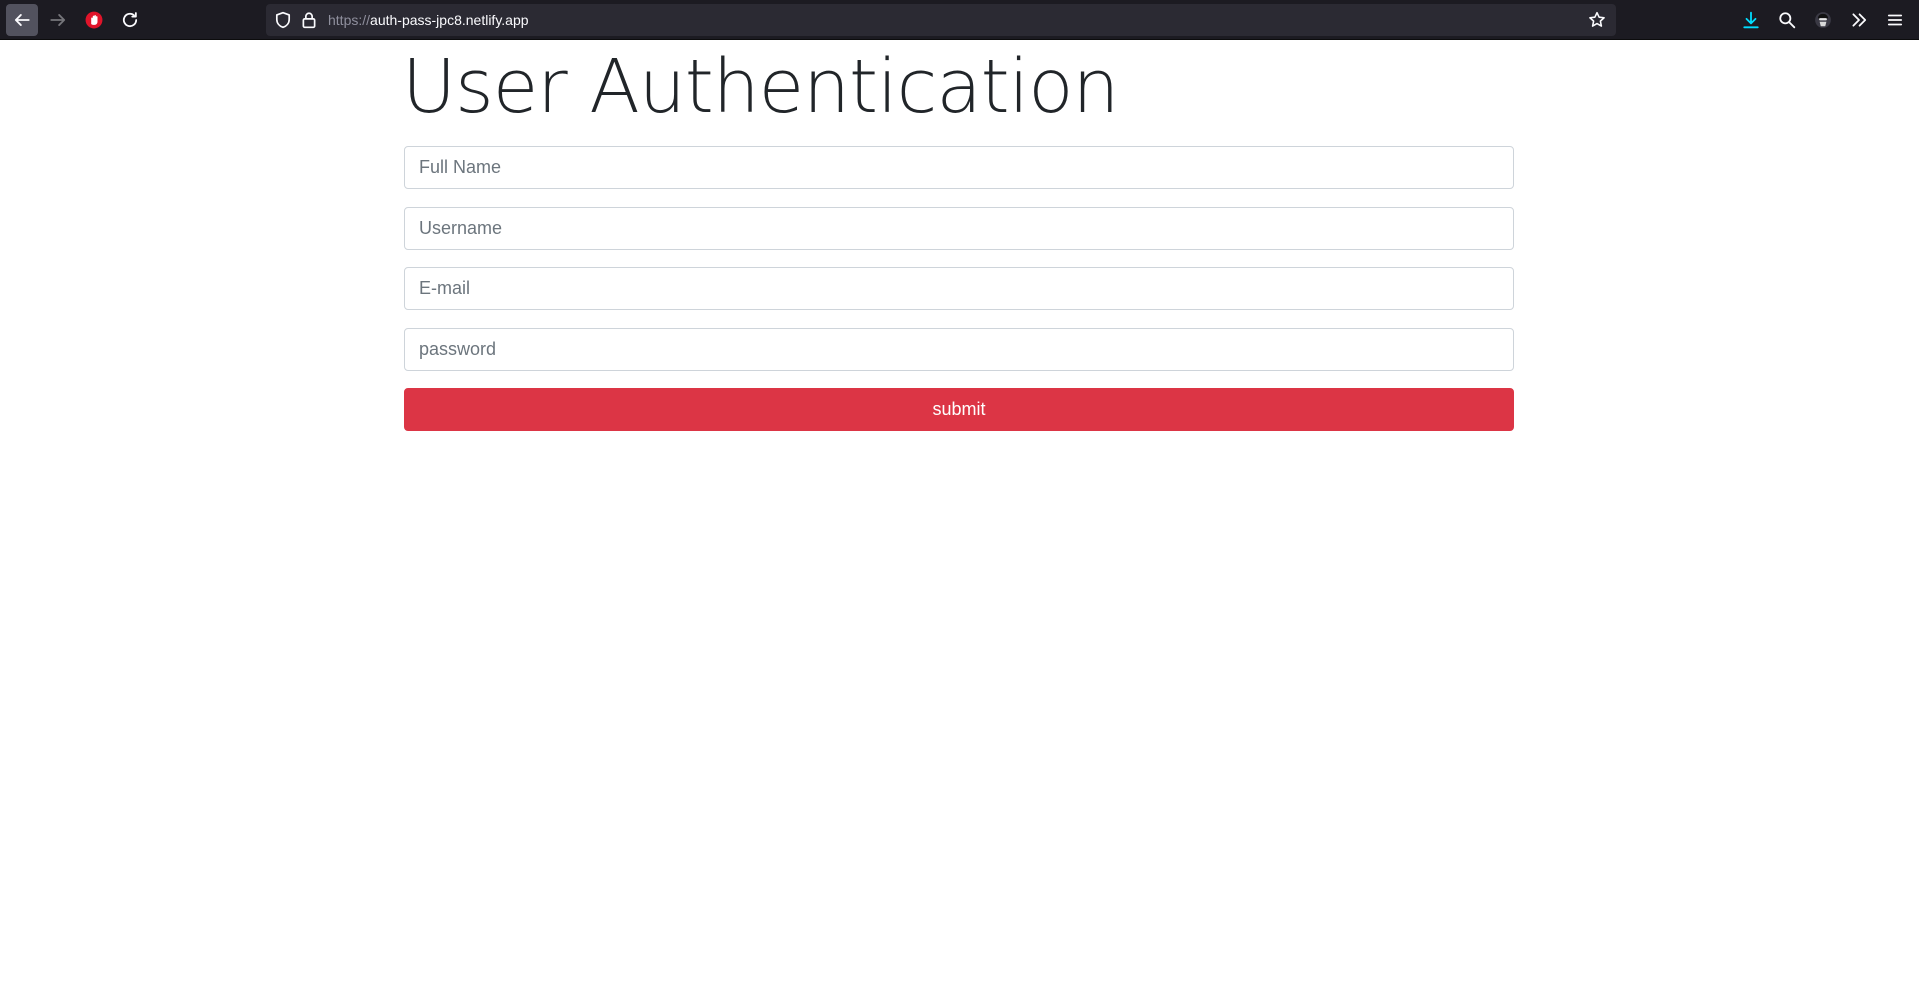 The width and height of the screenshot is (1919, 989). What do you see at coordinates (959, 167) in the screenshot?
I see `full-name-input` at bounding box center [959, 167].